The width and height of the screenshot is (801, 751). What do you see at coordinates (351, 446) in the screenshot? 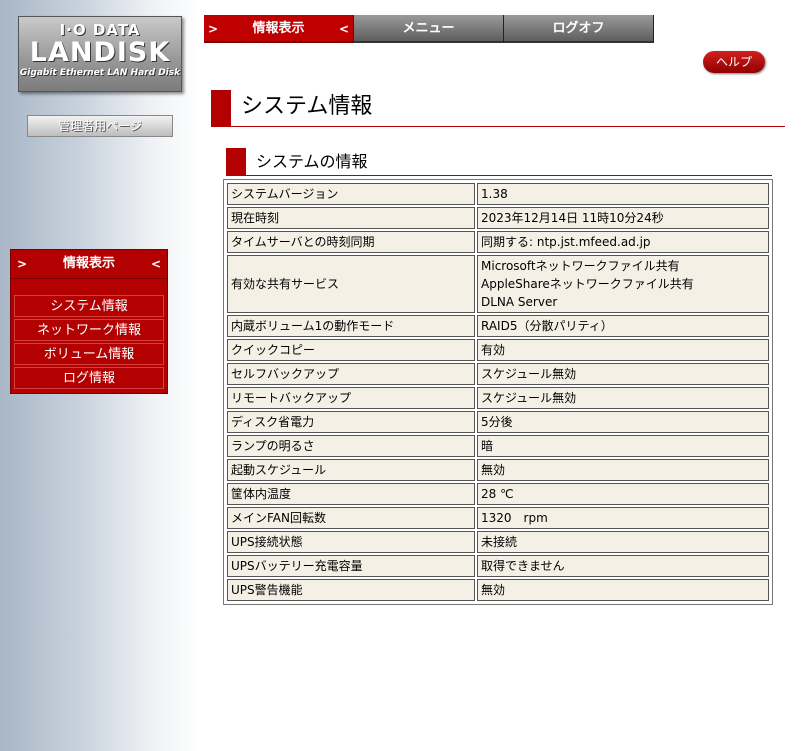
I see `row-key: ランプの明るさ` at bounding box center [351, 446].